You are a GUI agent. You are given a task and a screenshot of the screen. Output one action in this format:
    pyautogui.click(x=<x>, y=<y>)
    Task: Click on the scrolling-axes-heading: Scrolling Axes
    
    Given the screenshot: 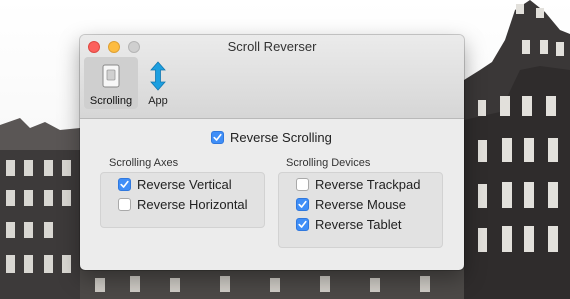 What is the action you would take?
    pyautogui.click(x=144, y=163)
    